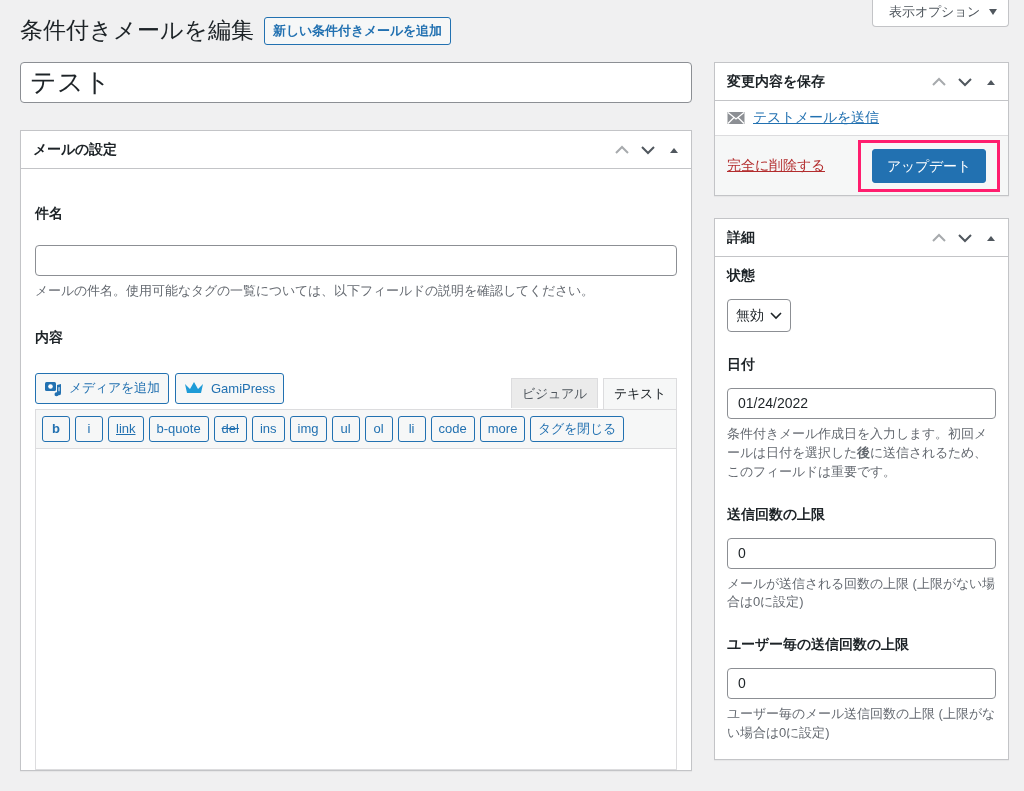 The width and height of the screenshot is (1024, 791). I want to click on title-input: テスト, so click(356, 82).